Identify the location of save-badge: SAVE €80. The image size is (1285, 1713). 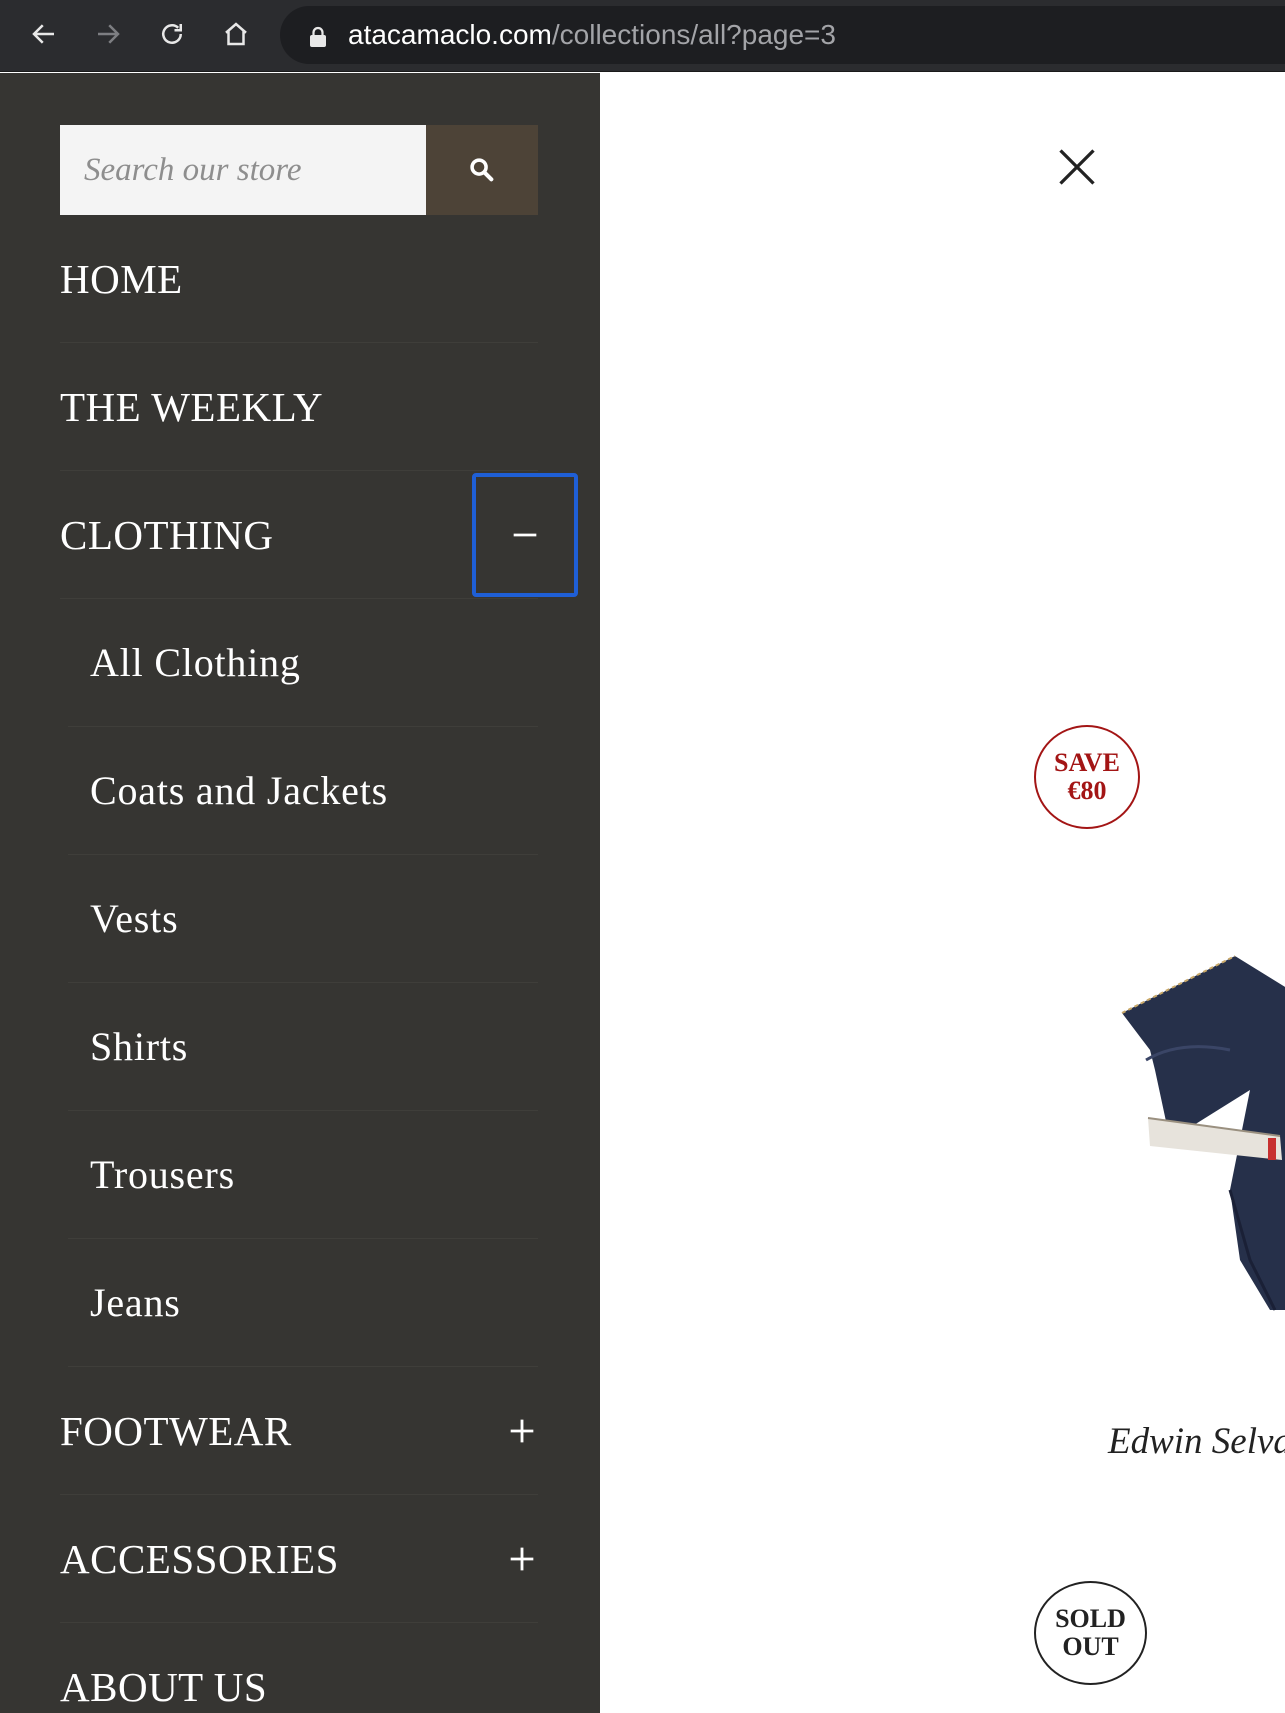
(1087, 777).